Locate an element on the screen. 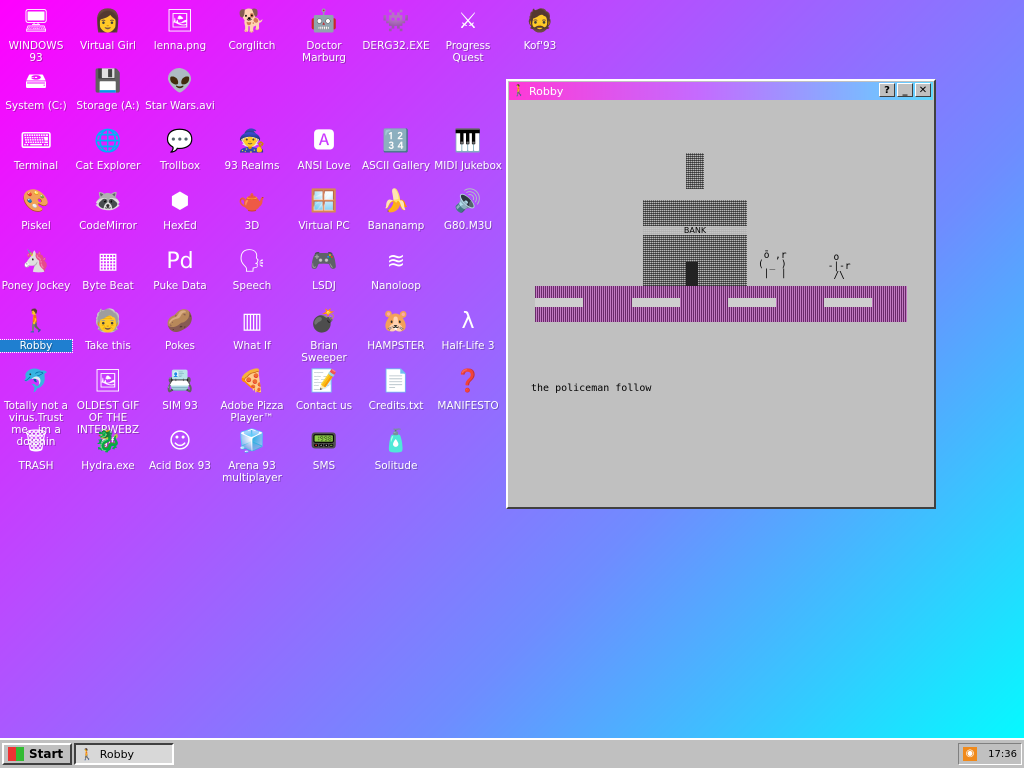  desktop-icon: 🖥 WINDOWS 93 is located at coordinates (36, 34).